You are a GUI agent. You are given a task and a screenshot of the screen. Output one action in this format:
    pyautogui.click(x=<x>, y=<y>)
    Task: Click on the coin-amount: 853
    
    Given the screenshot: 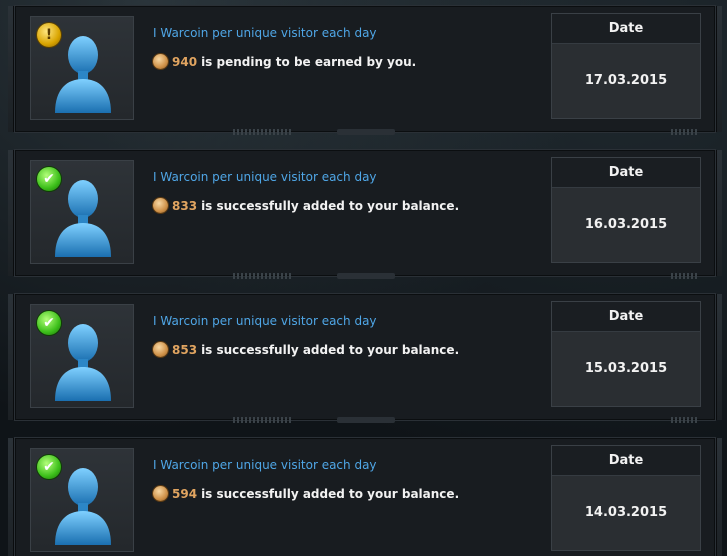 What is the action you would take?
    pyautogui.click(x=185, y=349)
    